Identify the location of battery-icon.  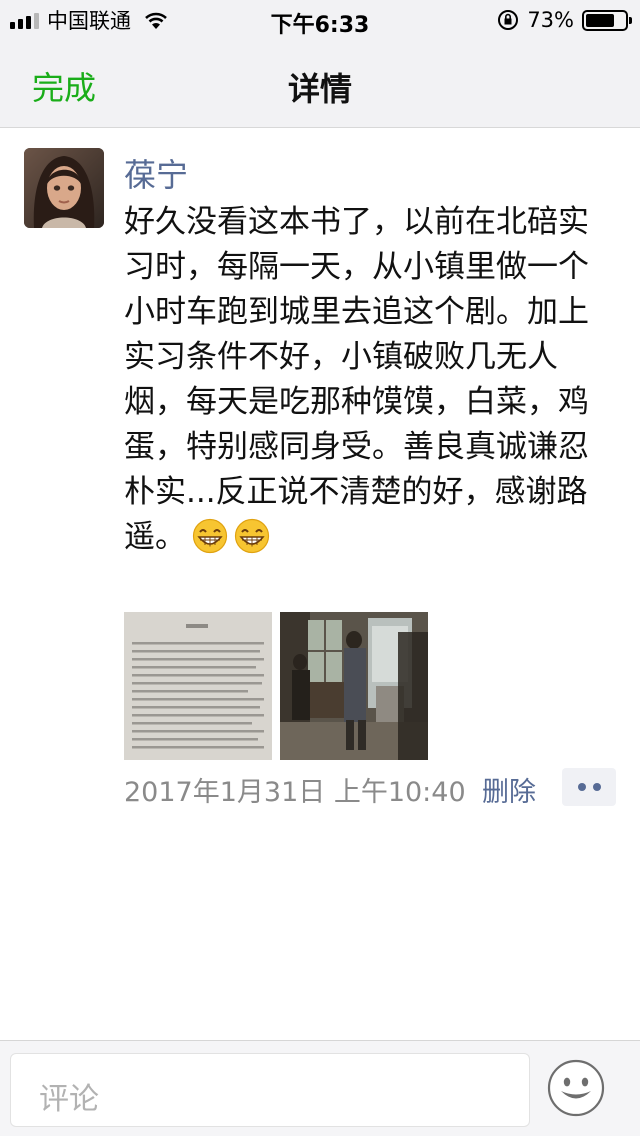
(607, 20).